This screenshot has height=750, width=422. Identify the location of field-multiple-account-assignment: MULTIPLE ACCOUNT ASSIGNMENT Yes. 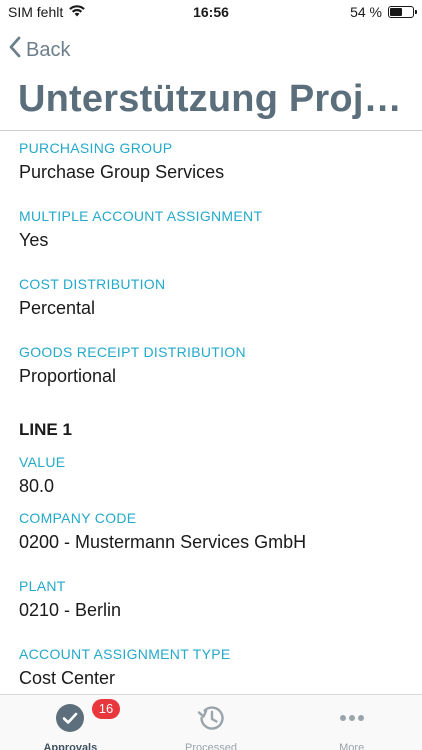
(214, 229).